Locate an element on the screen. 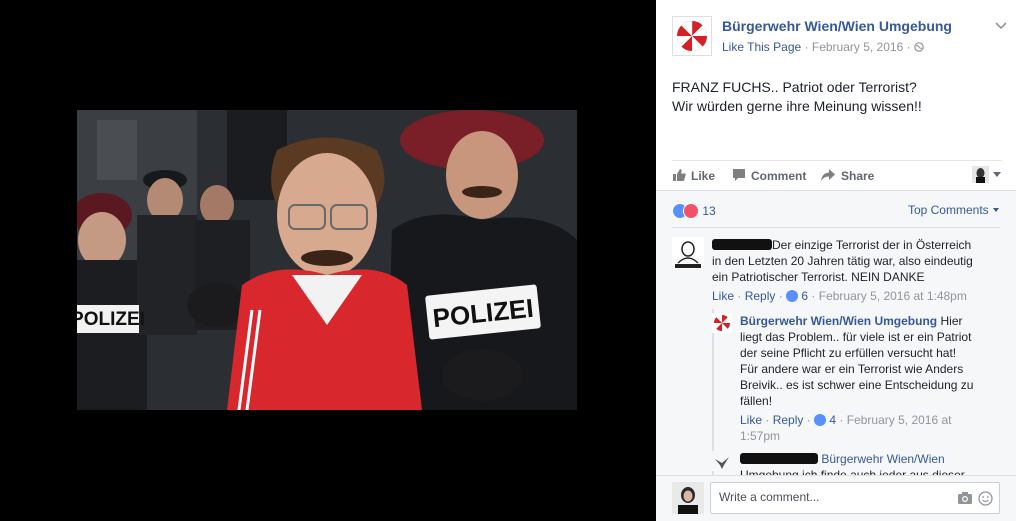 The image size is (1016, 521). globe-icon is located at coordinates (919, 47).